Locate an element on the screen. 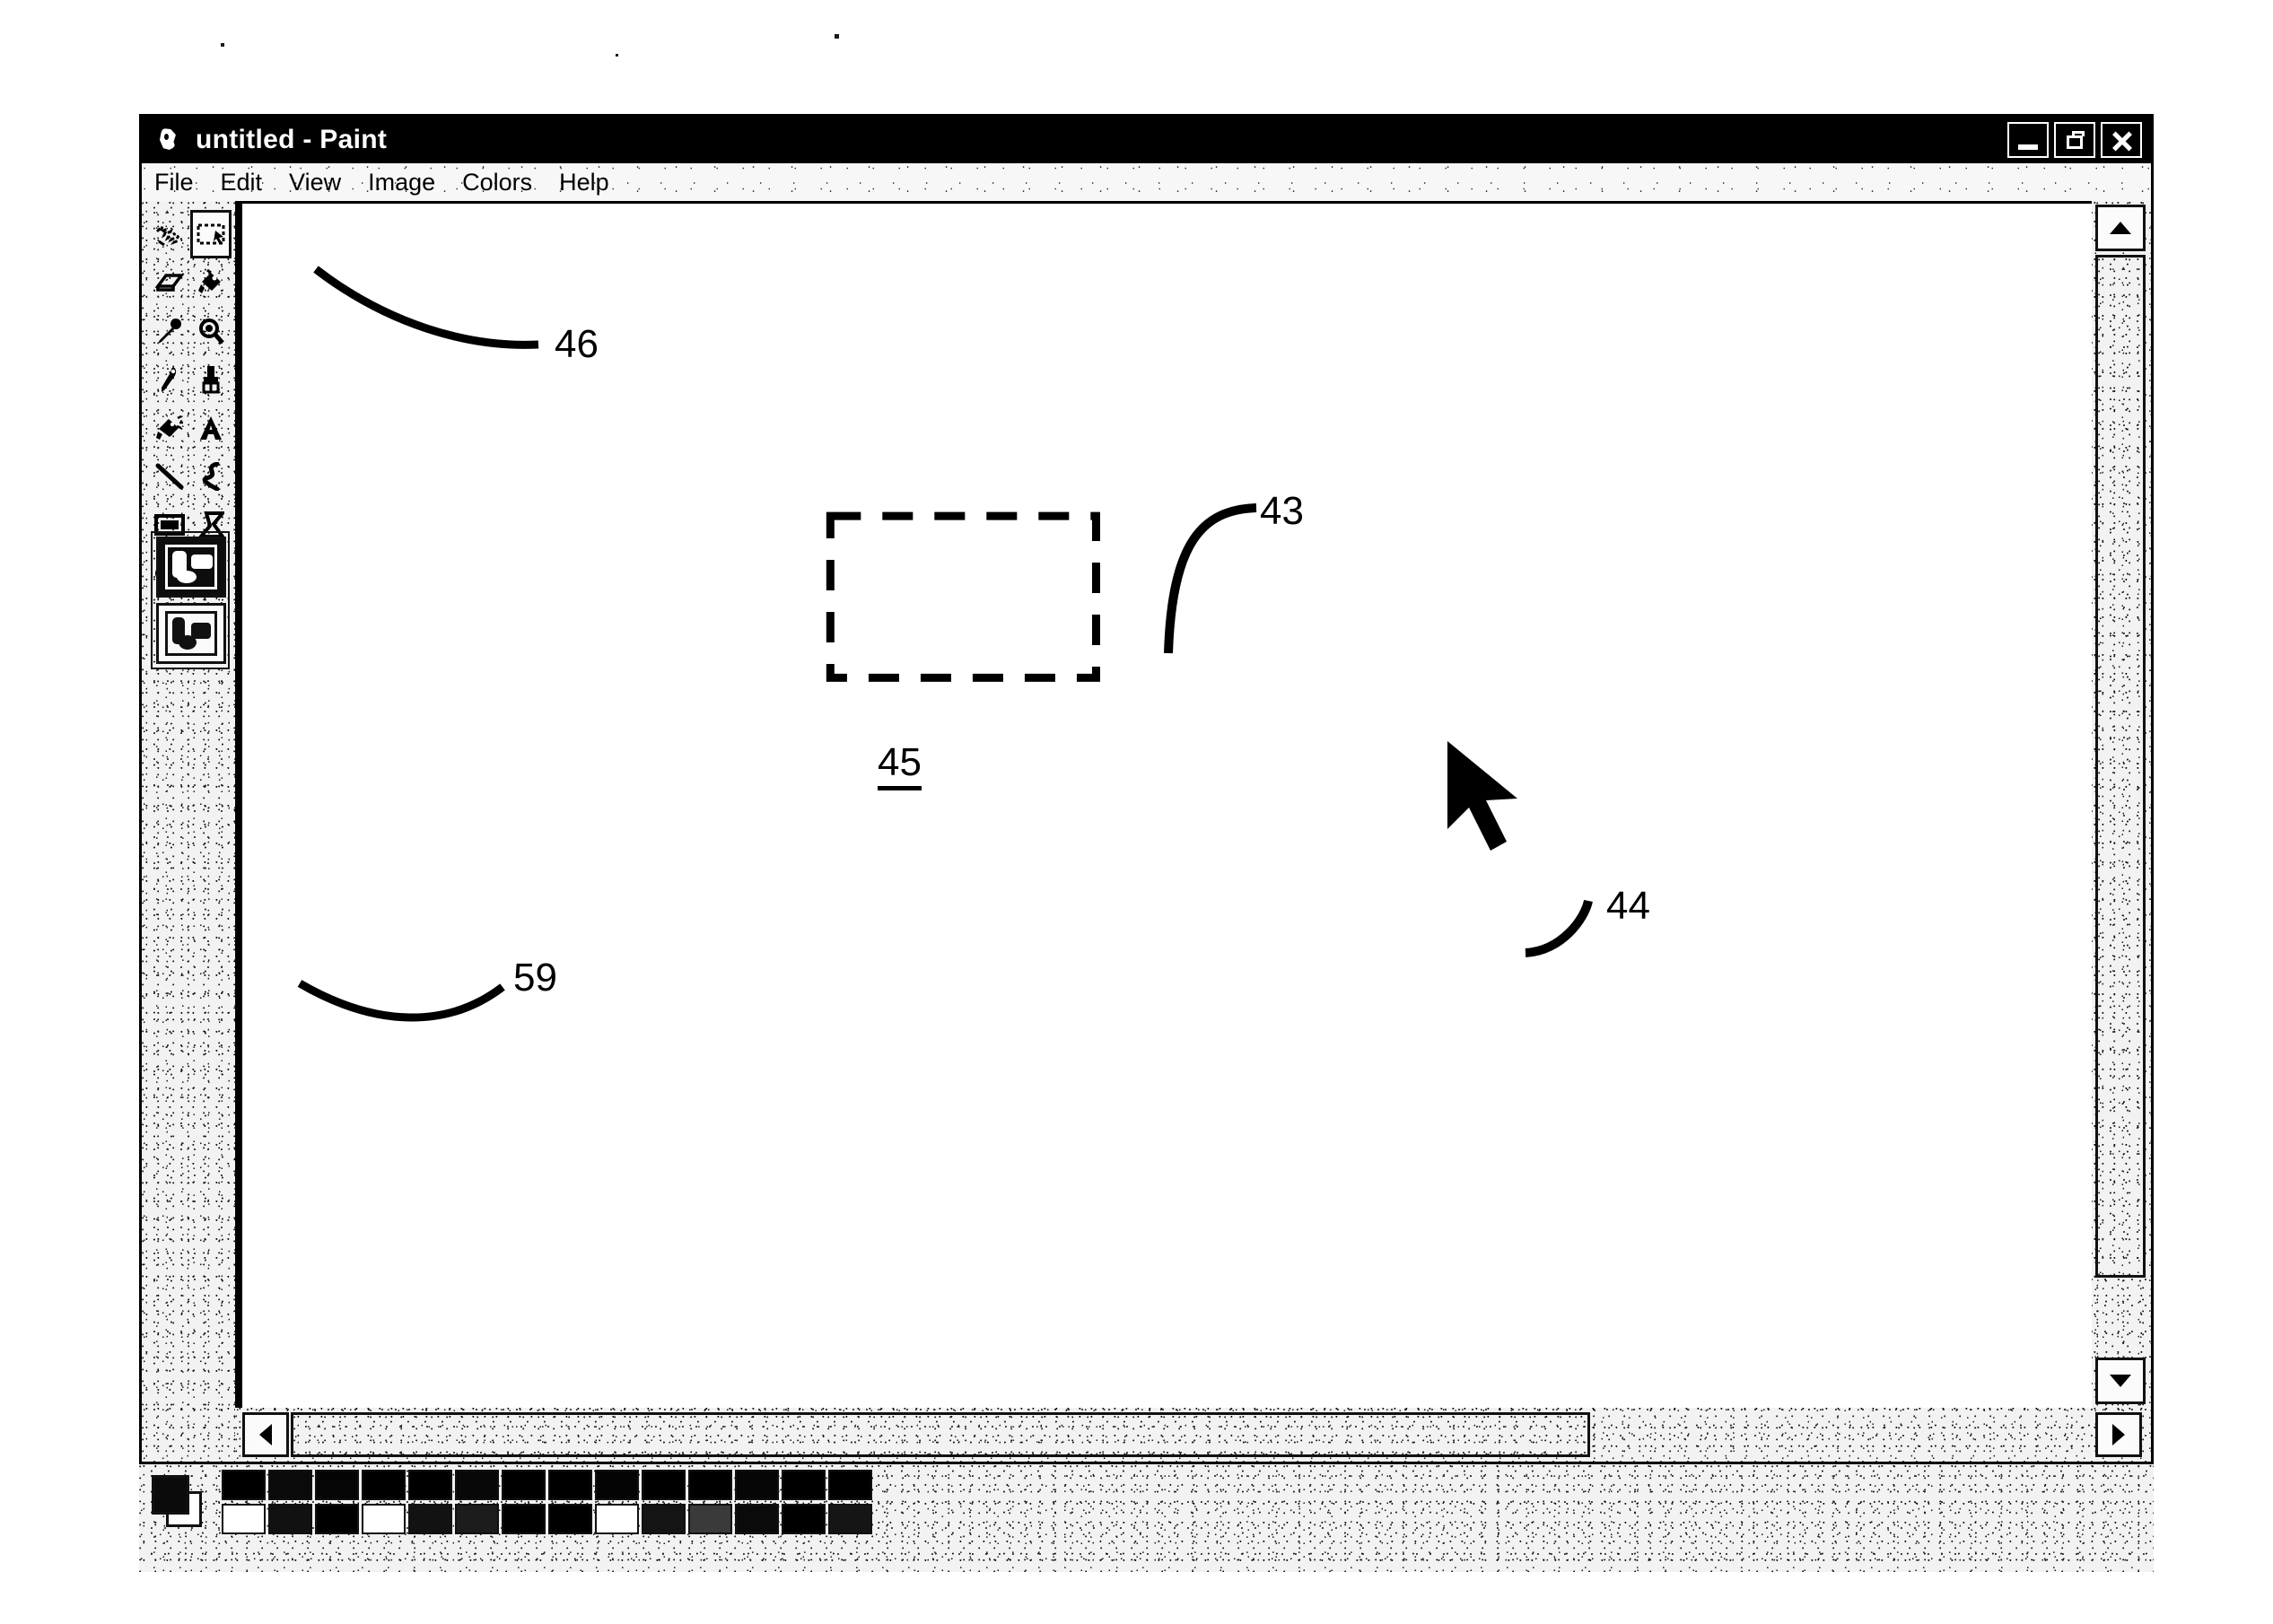  tool-text is located at coordinates (211, 428).